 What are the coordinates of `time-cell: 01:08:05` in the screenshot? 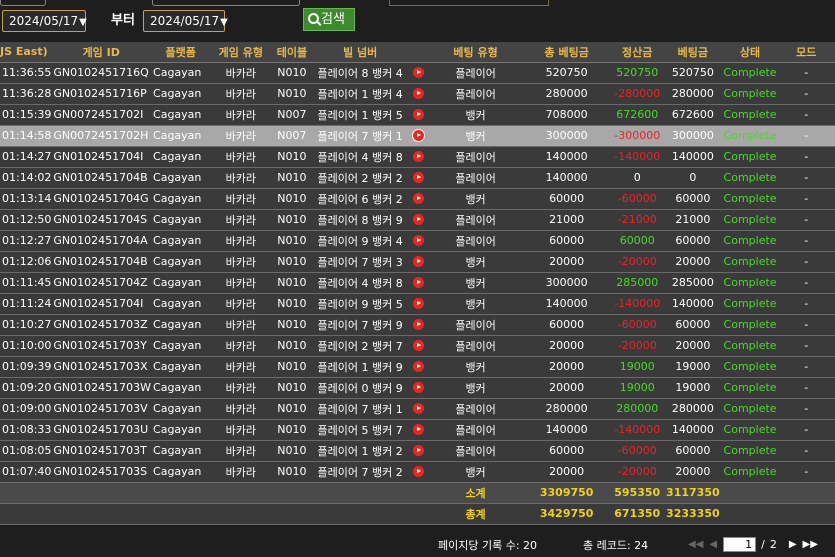 It's located at (26, 451).